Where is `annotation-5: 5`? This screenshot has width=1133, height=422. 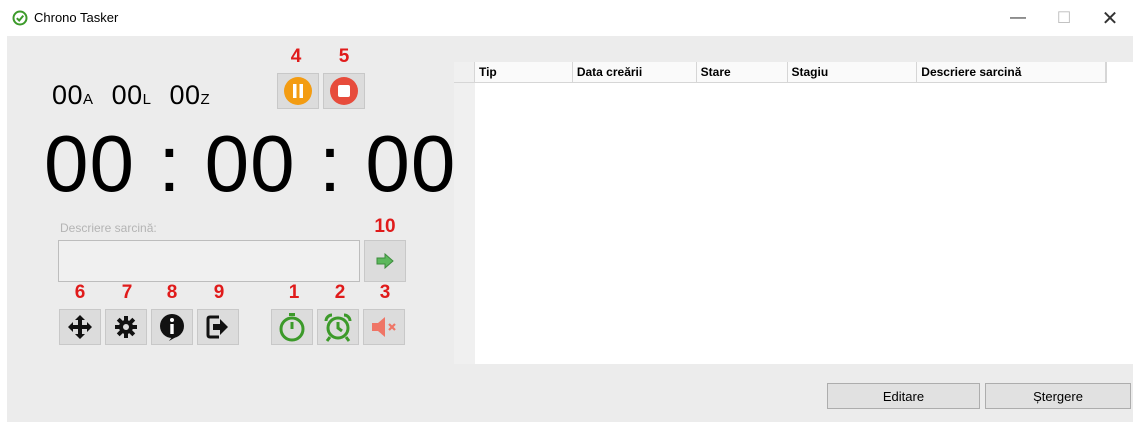 annotation-5: 5 is located at coordinates (344, 56).